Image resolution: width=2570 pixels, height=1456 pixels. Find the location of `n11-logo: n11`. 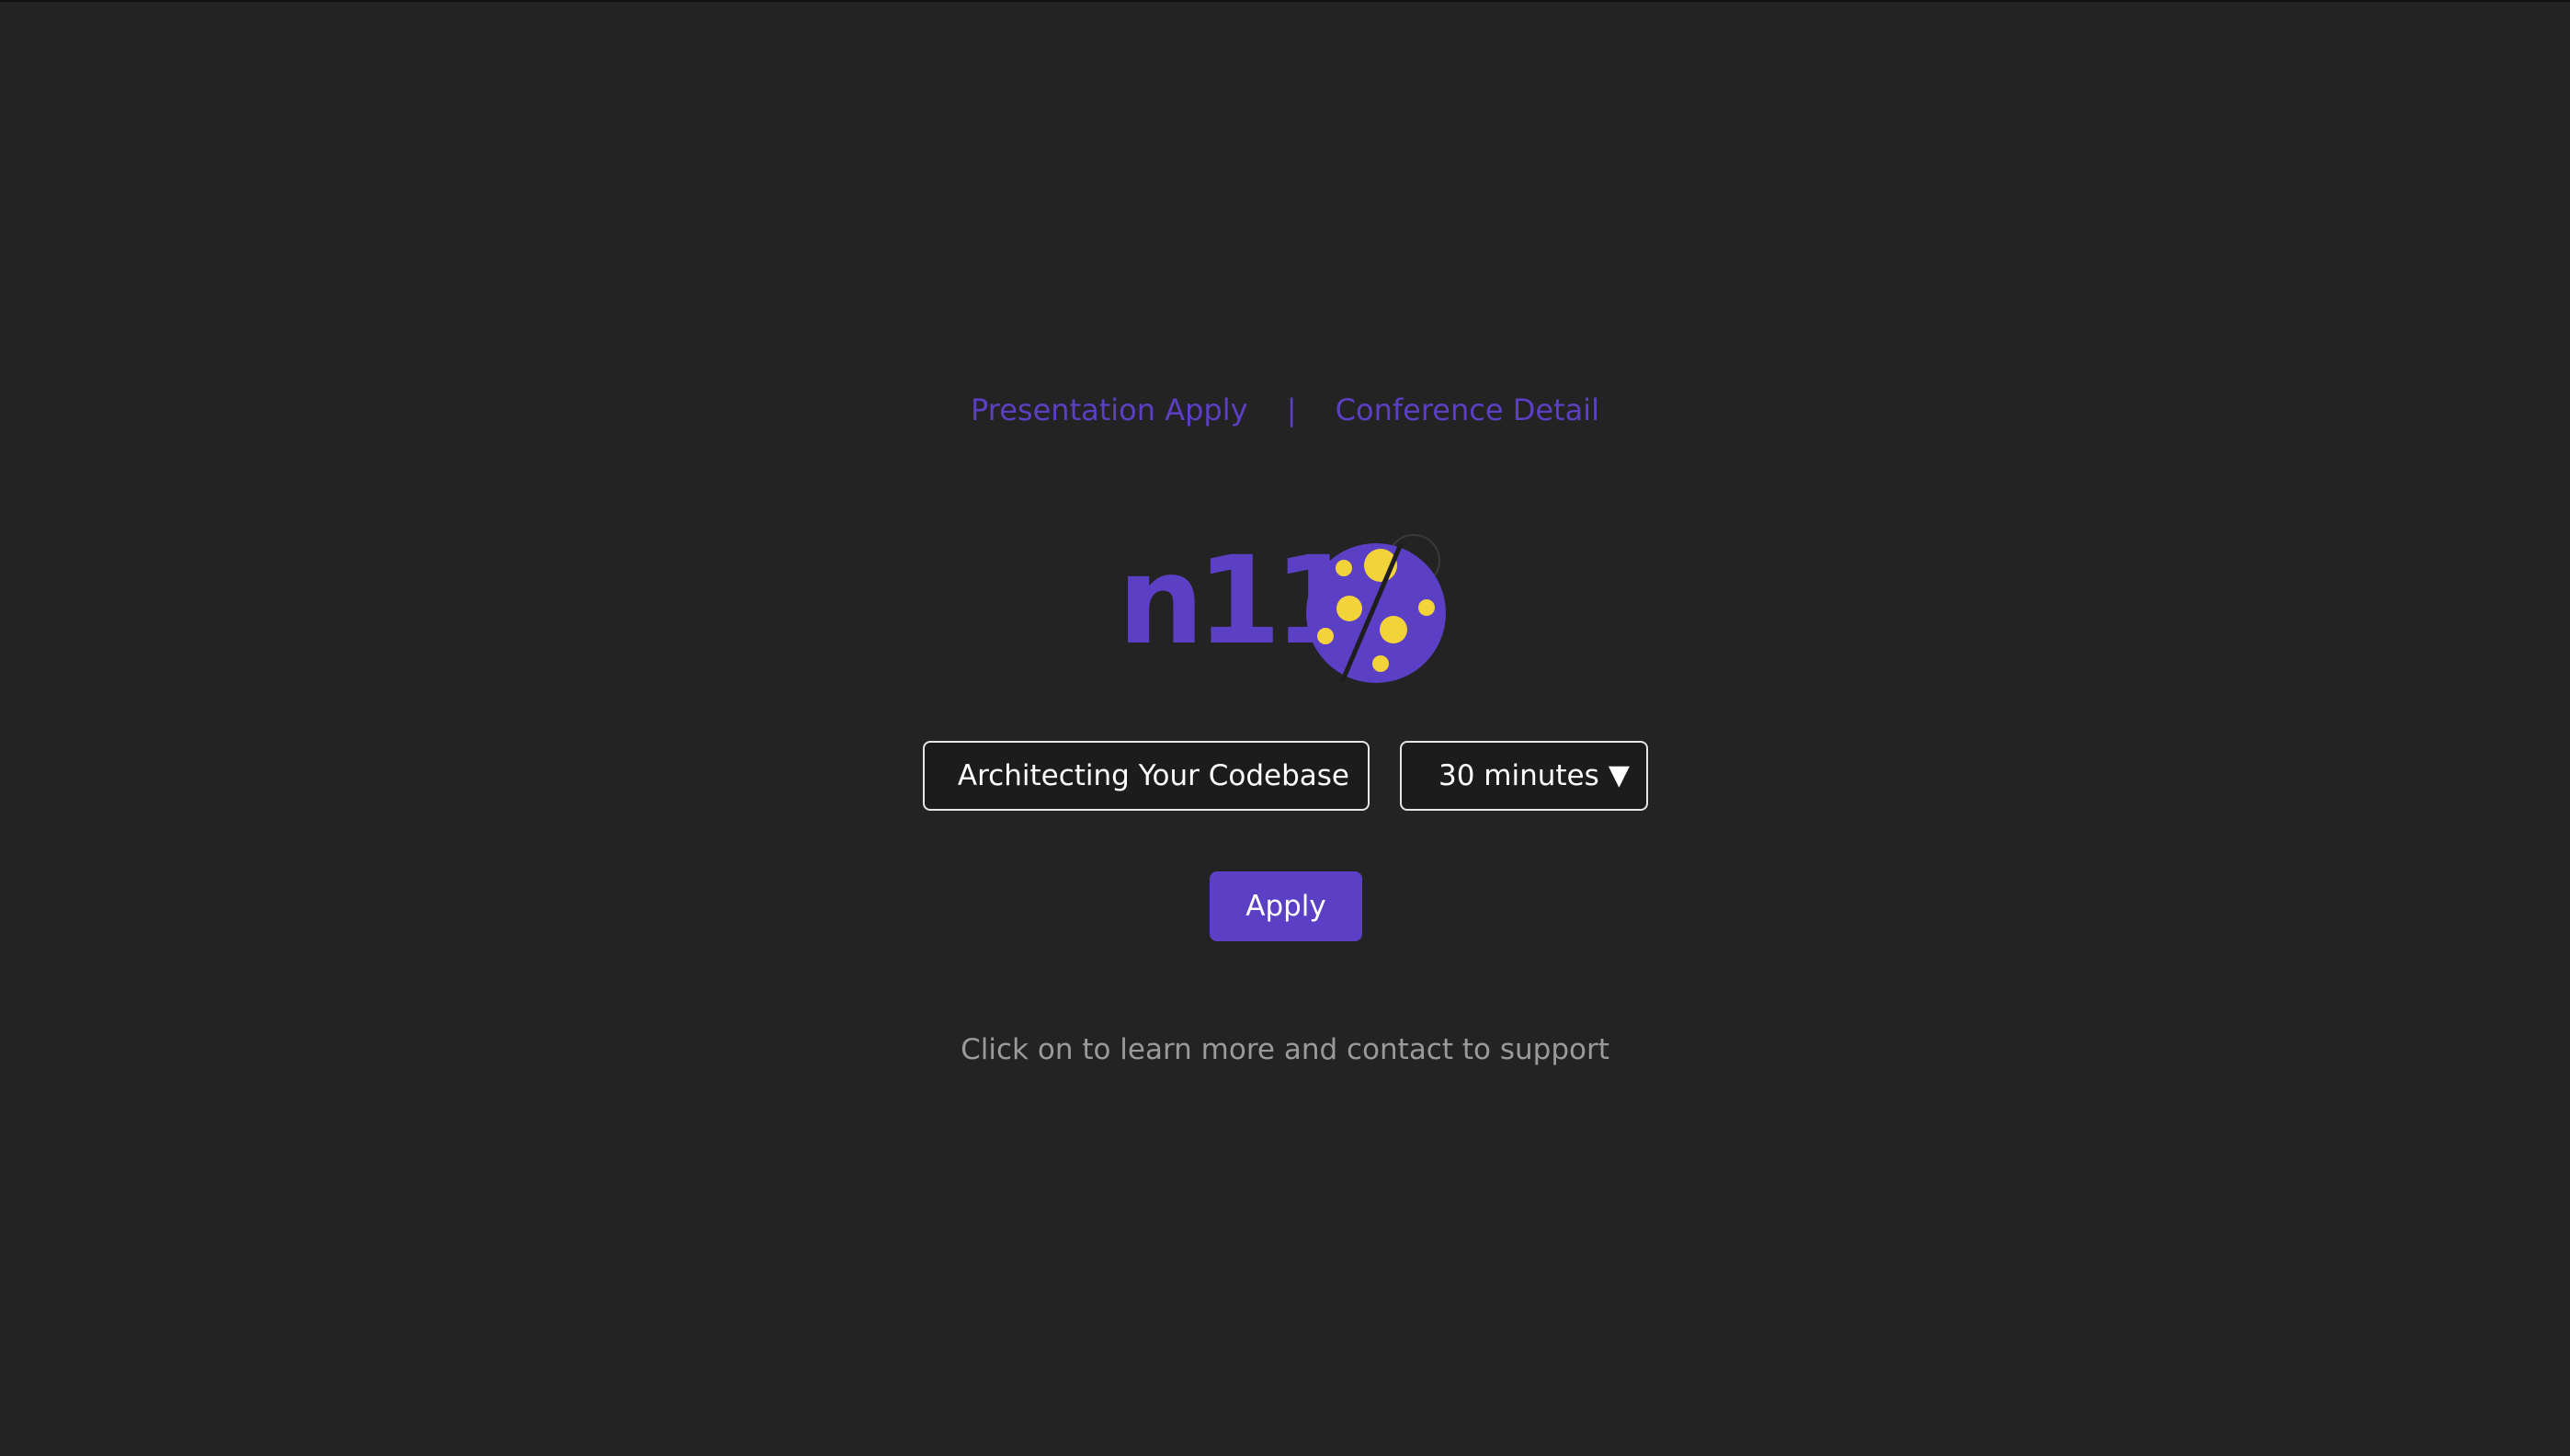

n11-logo: n11 is located at coordinates (1288, 606).